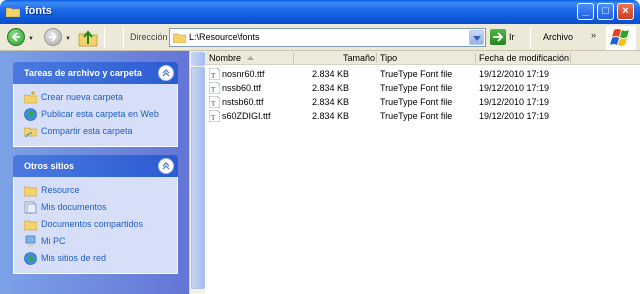 The image size is (640, 294). Describe the element at coordinates (359, 58) in the screenshot. I see `column-size: Tamaño` at that location.